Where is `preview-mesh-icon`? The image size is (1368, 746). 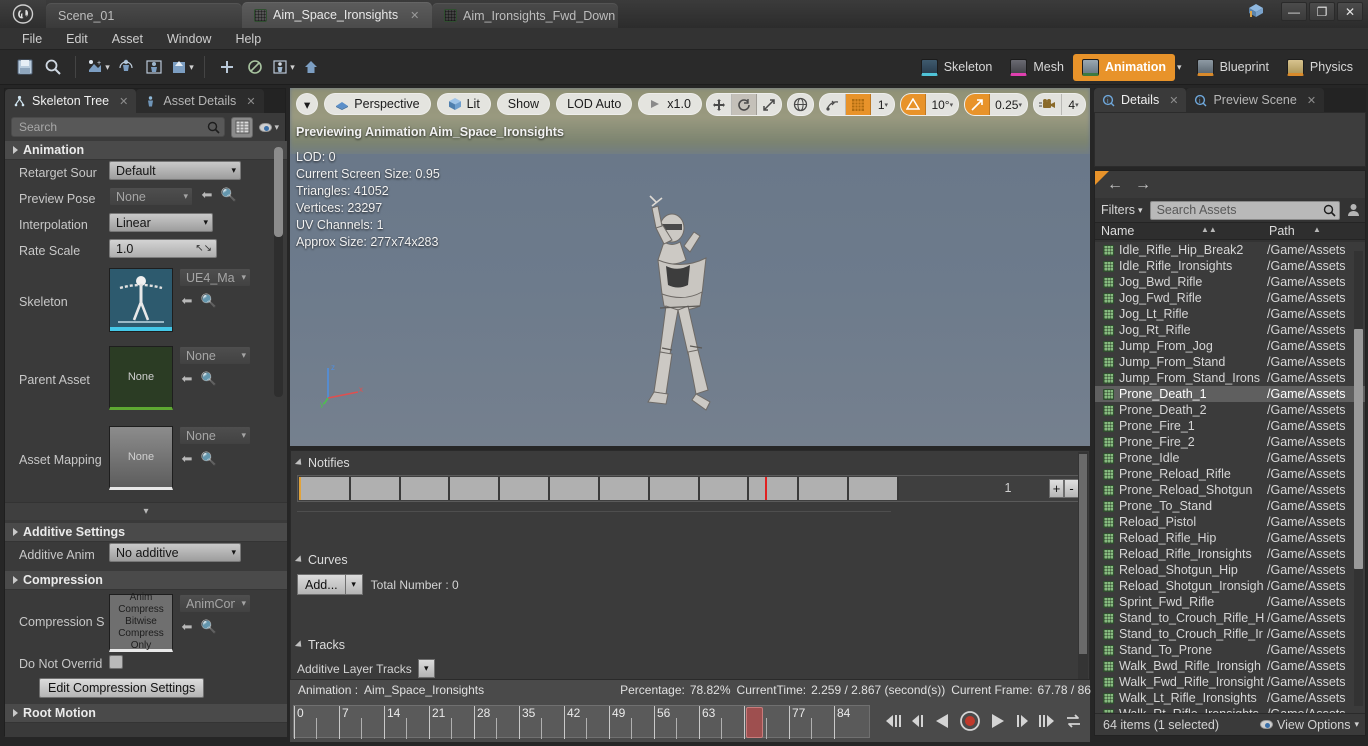
preview-mesh-icon is located at coordinates (311, 67).